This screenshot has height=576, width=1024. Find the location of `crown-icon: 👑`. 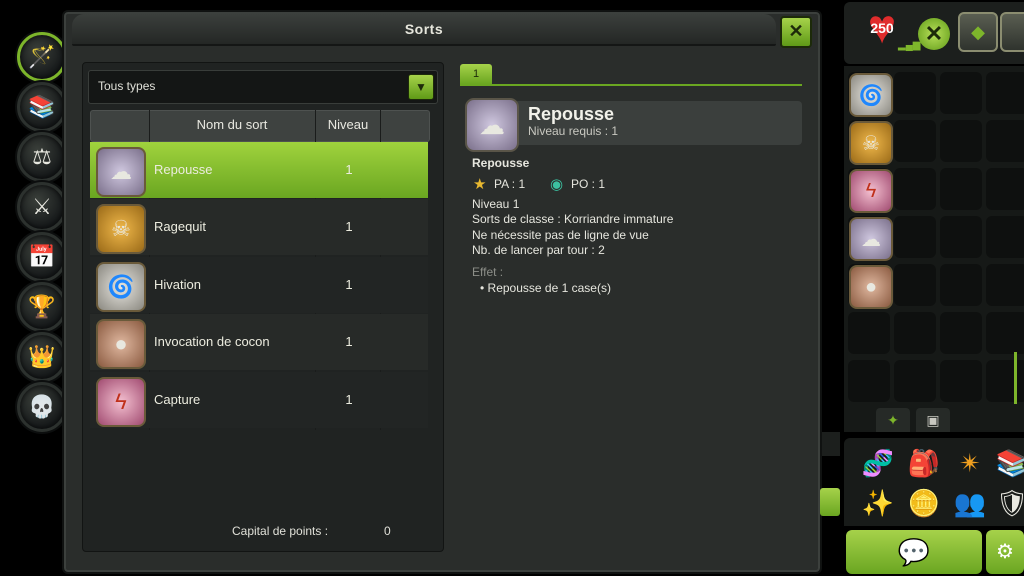

crown-icon: 👑 is located at coordinates (42, 357).